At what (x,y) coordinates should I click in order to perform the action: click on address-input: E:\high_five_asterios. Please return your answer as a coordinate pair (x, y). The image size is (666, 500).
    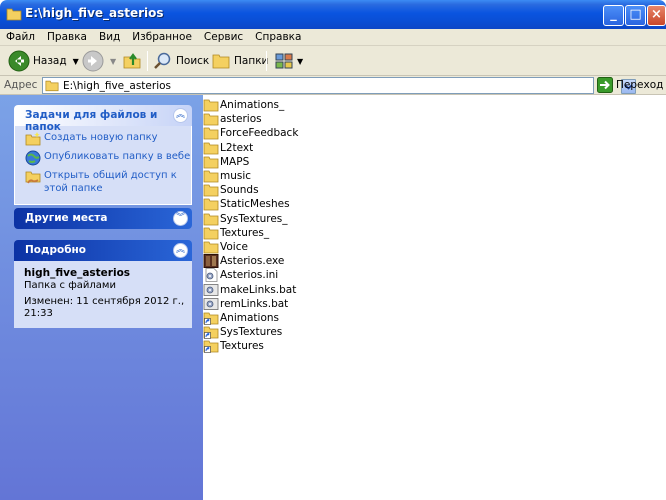
    Looking at the image, I should click on (339, 85).